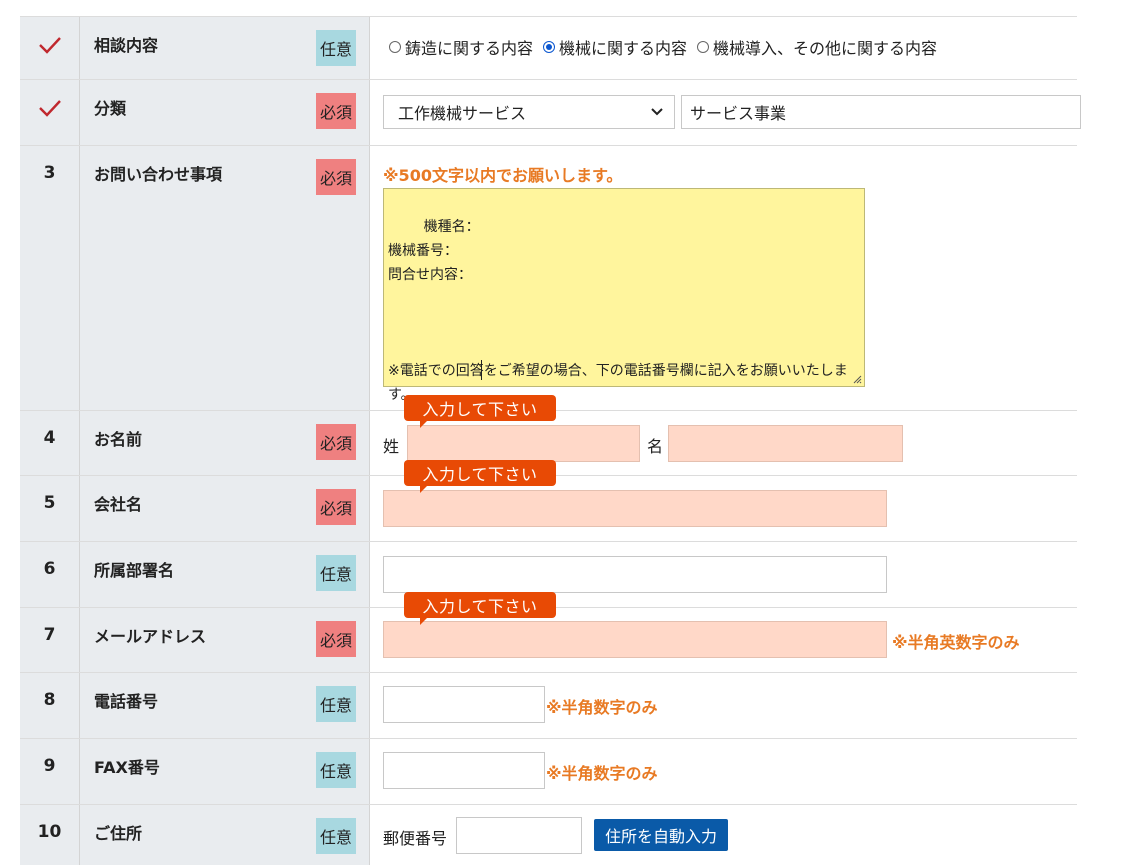 The height and width of the screenshot is (865, 1136). I want to click on form-row-address: 10 ご住所 任意 郵便番号 住所を自動入力, so click(548, 835).